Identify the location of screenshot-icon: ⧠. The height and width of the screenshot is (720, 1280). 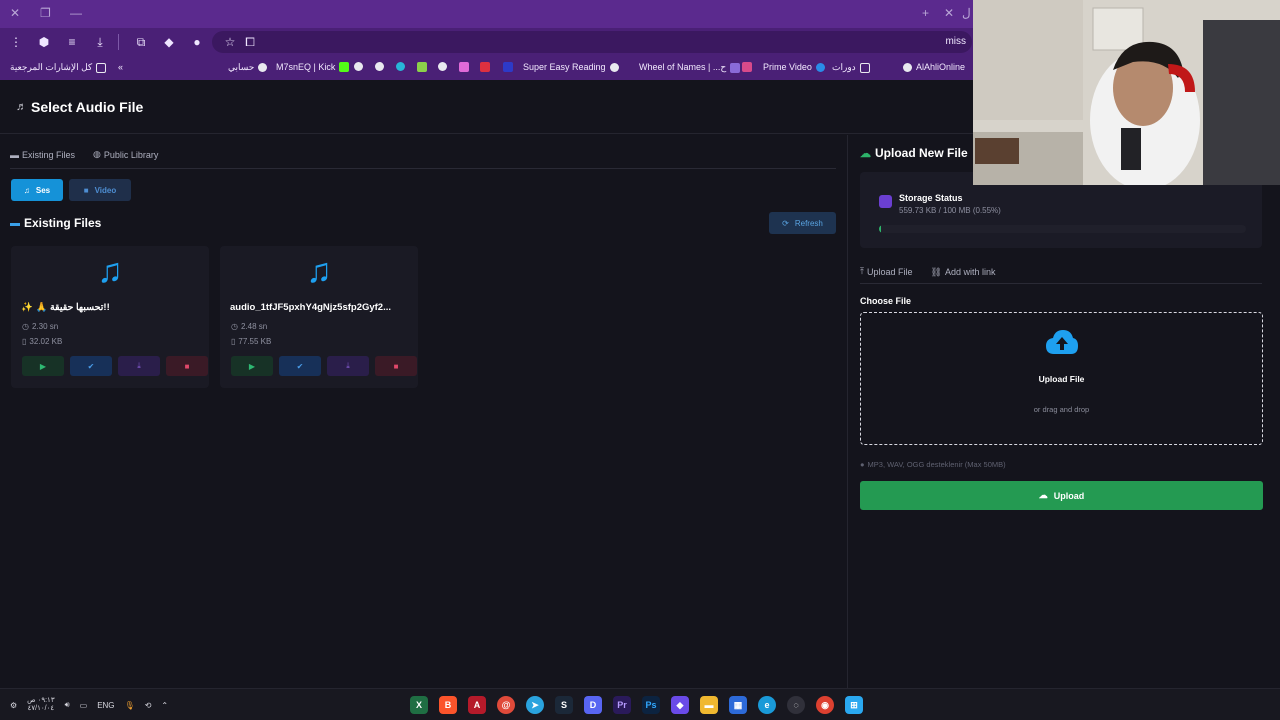
(250, 42).